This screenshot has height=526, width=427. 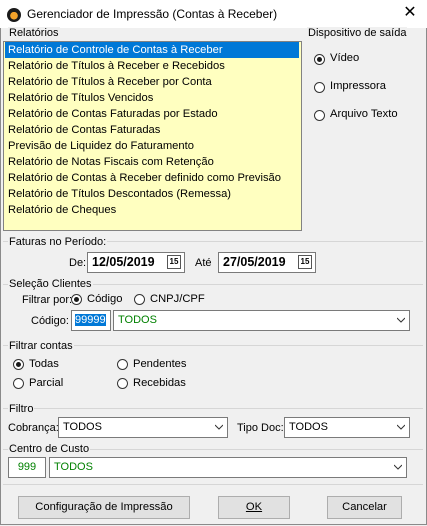 What do you see at coordinates (152, 130) in the screenshot?
I see `report-item: Relatório de Contas Faturadas` at bounding box center [152, 130].